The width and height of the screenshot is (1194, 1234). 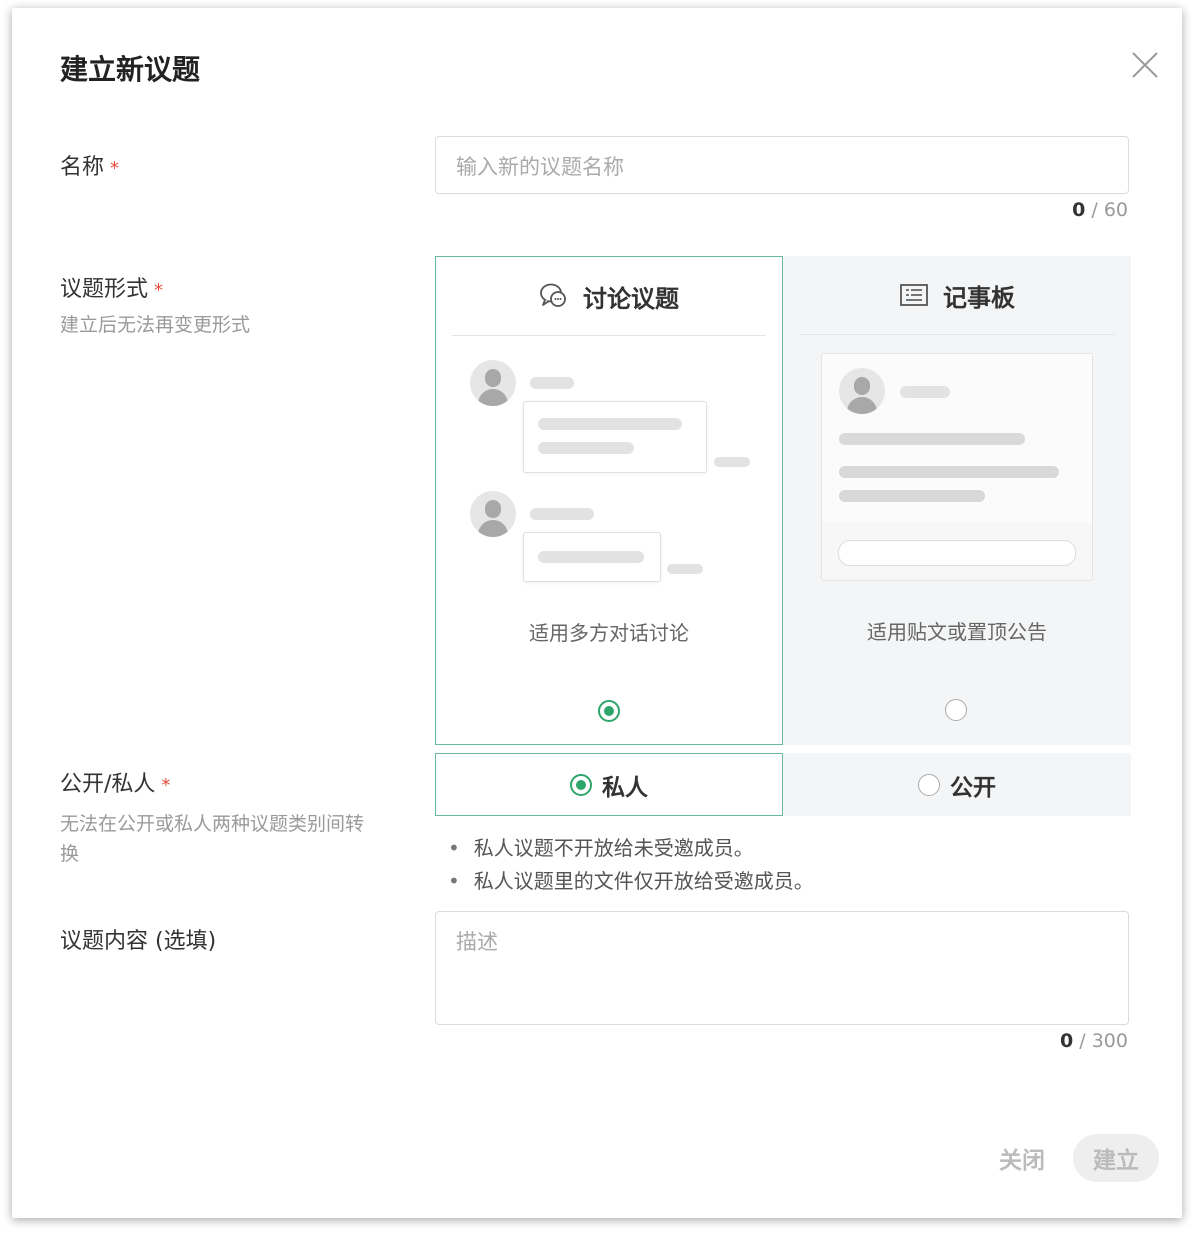 I want to click on content-char-count: 0, so click(x=1067, y=1041).